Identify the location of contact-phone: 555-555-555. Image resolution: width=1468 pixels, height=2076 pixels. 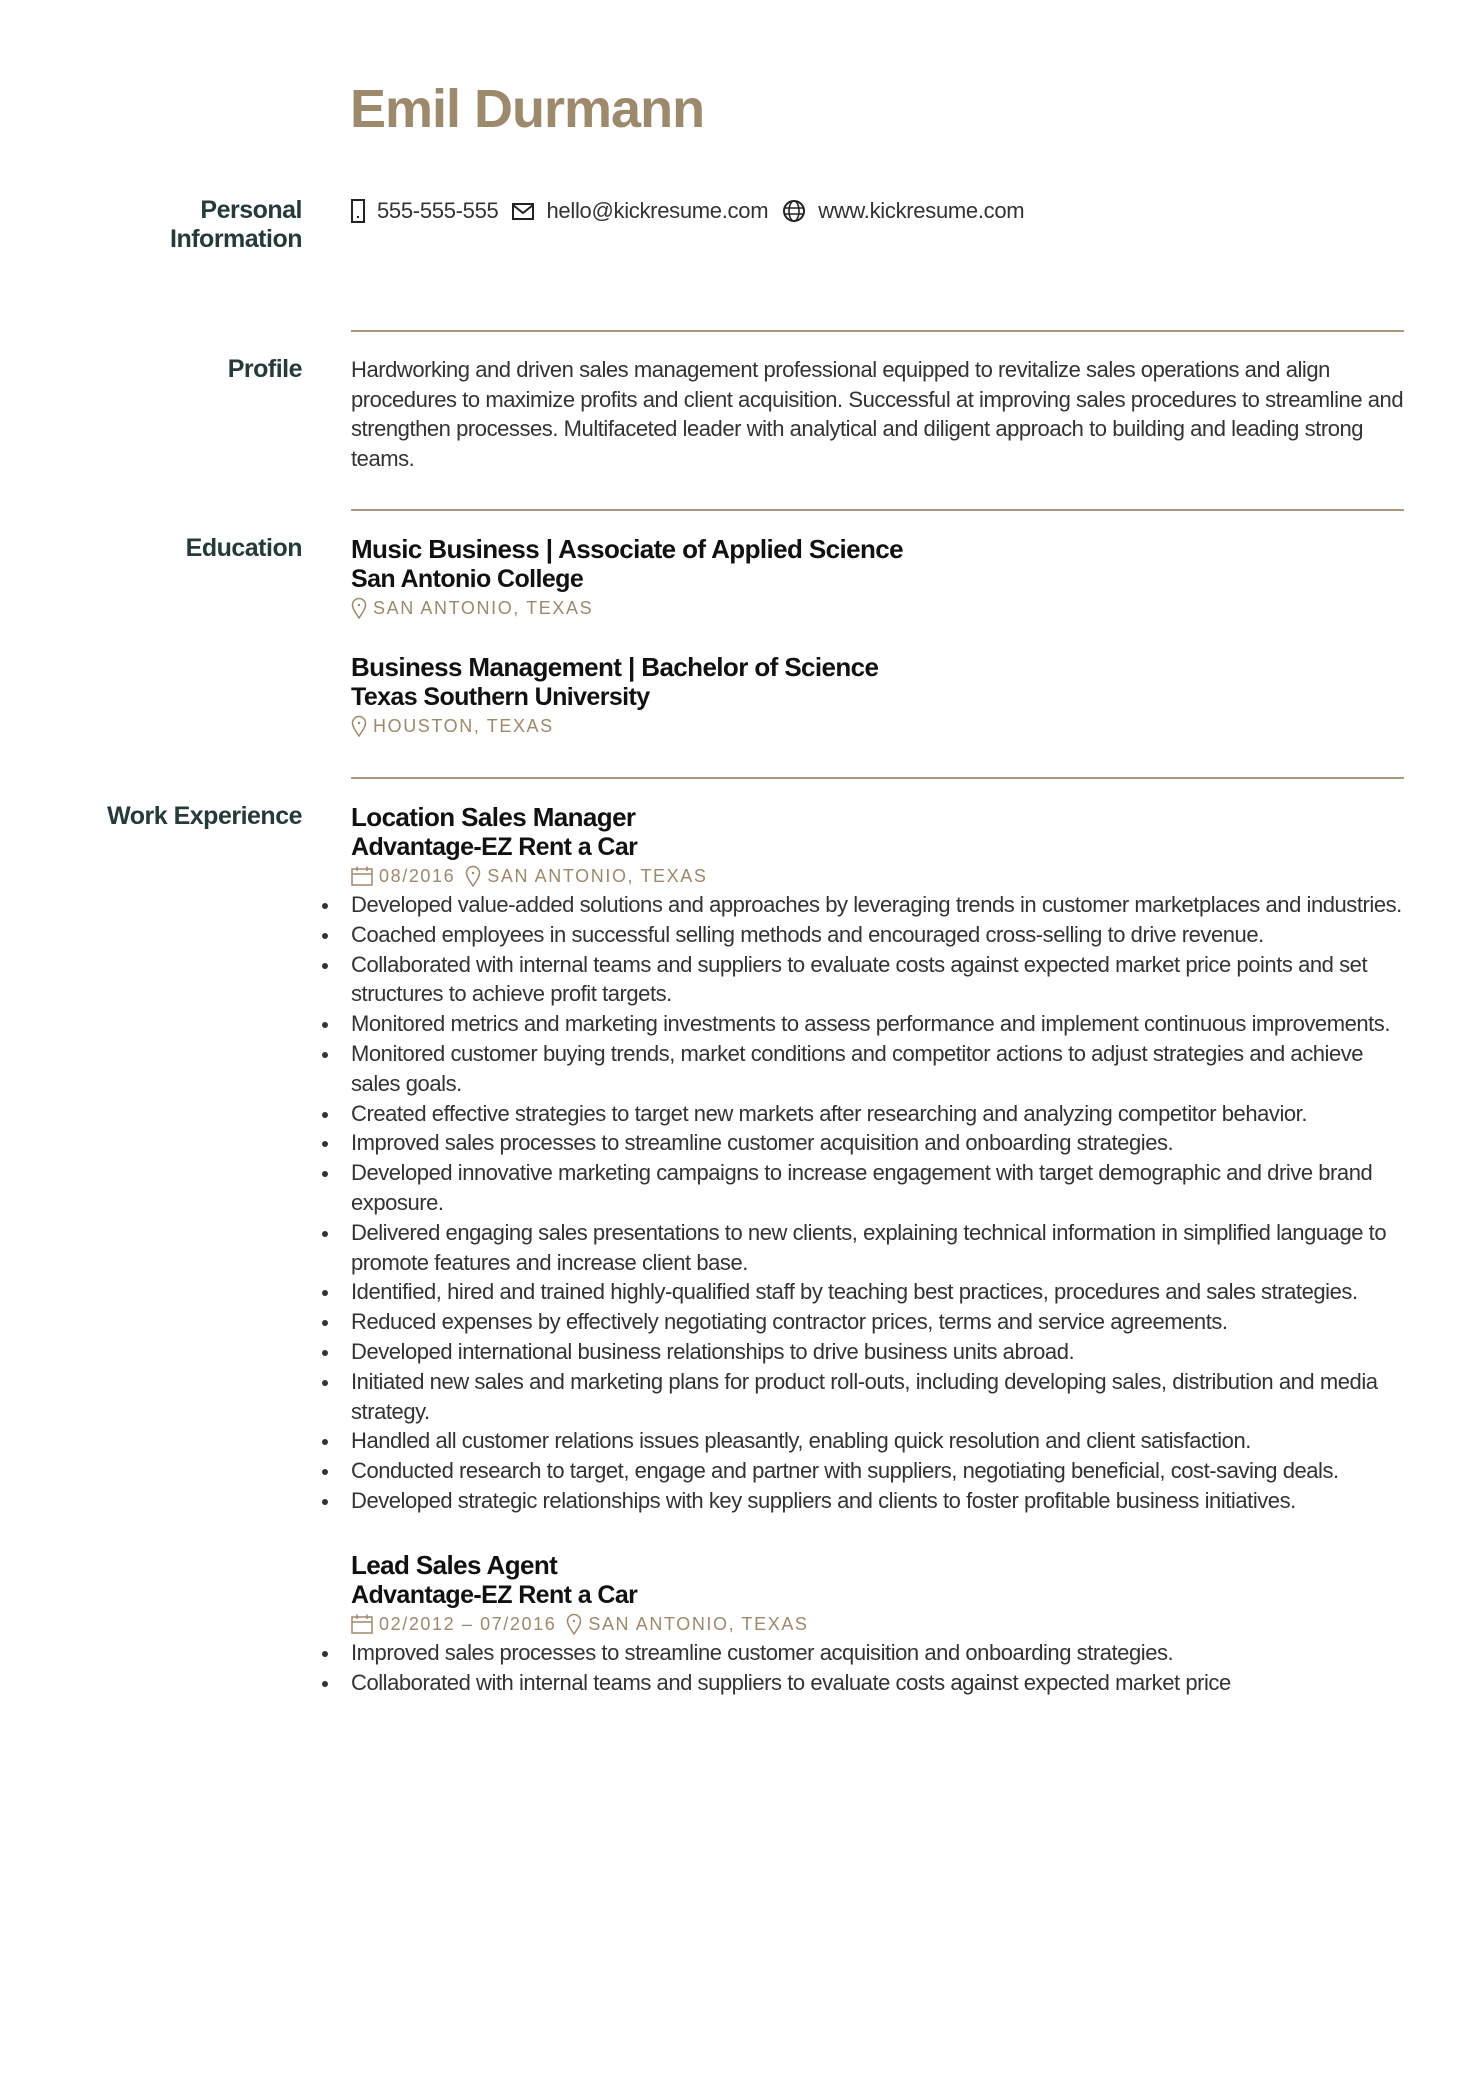
(425, 211).